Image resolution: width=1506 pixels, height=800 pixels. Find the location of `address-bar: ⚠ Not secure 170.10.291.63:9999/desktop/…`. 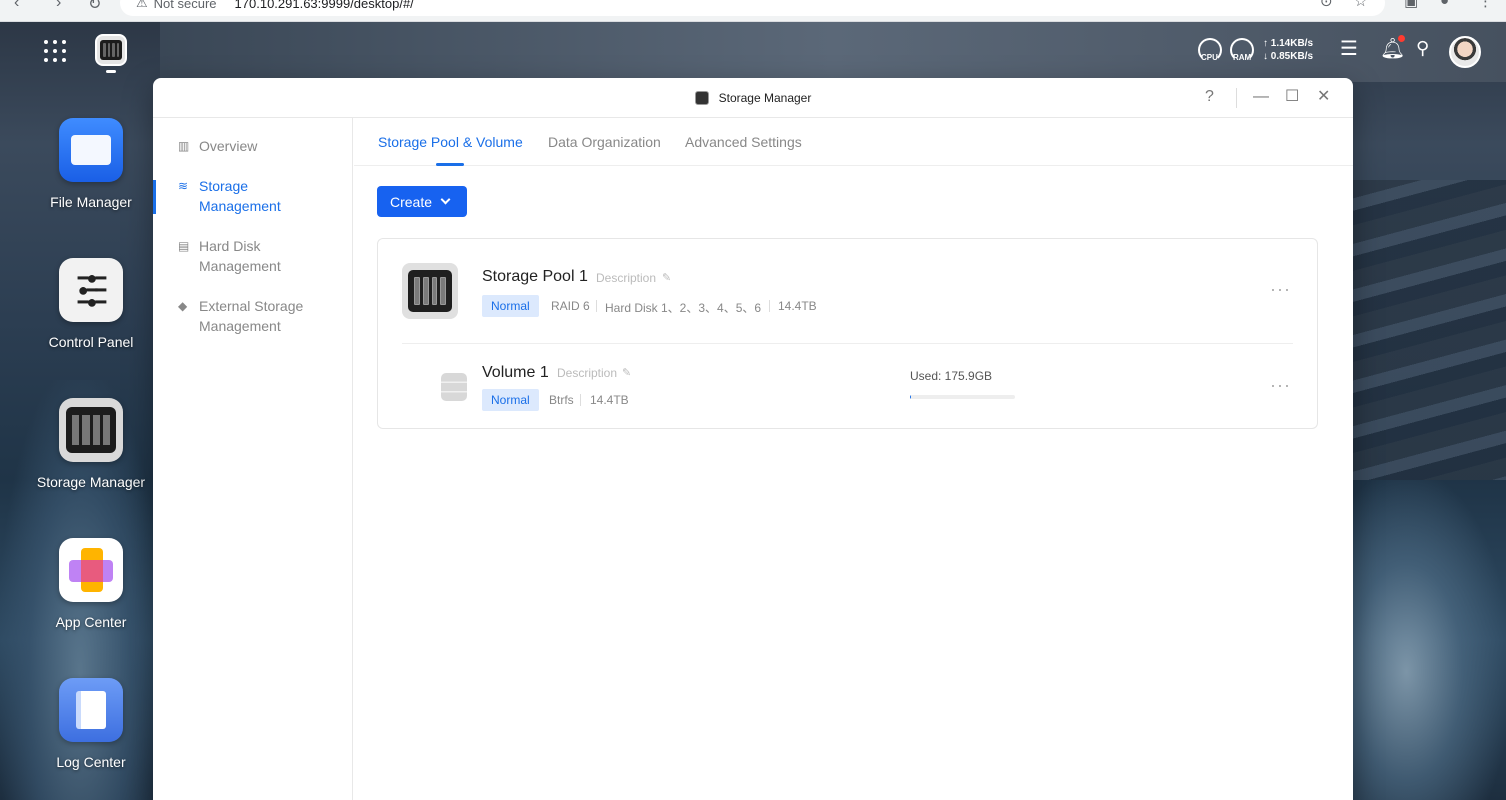

address-bar: ⚠ Not secure 170.10.291.63:9999/desktop/… is located at coordinates (752, 8).